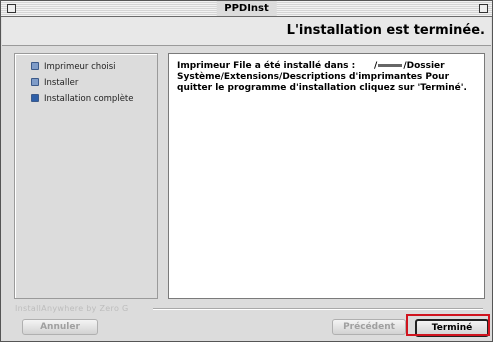  What do you see at coordinates (369, 327) in the screenshot?
I see `previous-button: Précédent` at bounding box center [369, 327].